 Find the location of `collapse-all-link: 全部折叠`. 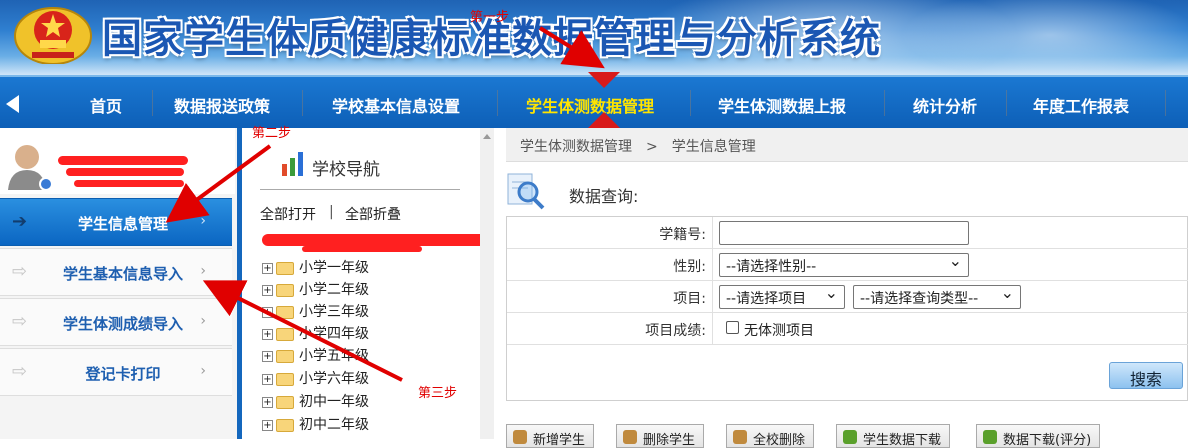

collapse-all-link: 全部折叠 is located at coordinates (373, 214).